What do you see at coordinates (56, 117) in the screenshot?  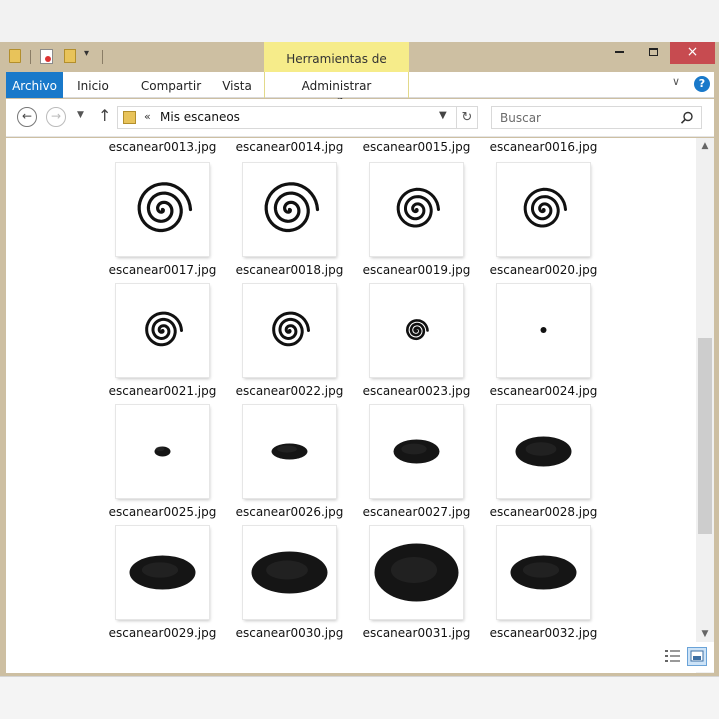 I see `forward-button: →` at bounding box center [56, 117].